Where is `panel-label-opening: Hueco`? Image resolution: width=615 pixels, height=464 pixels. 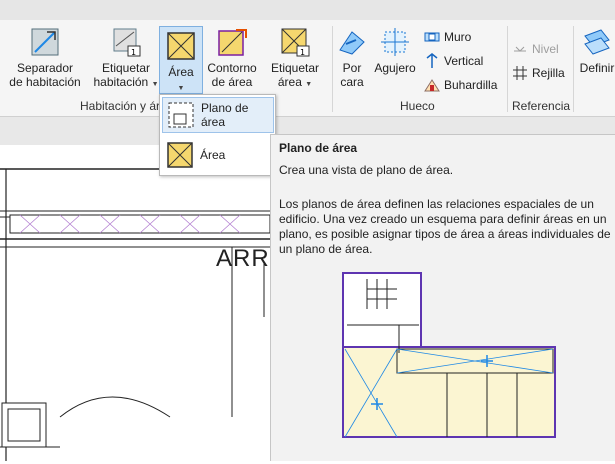 panel-label-opening: Hueco is located at coordinates (417, 106).